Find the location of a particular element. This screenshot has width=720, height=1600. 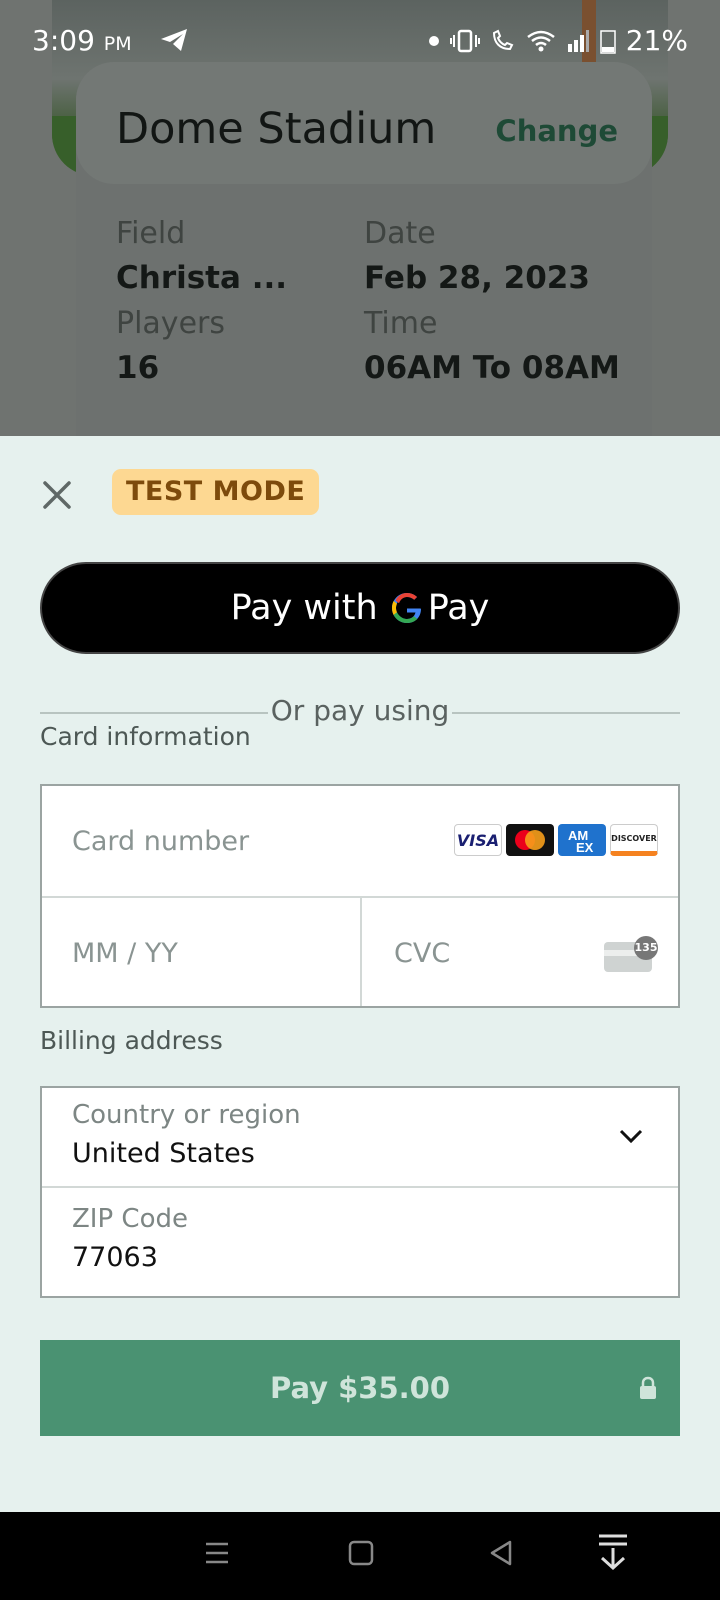

recent-apps-icon is located at coordinates (217, 1553).